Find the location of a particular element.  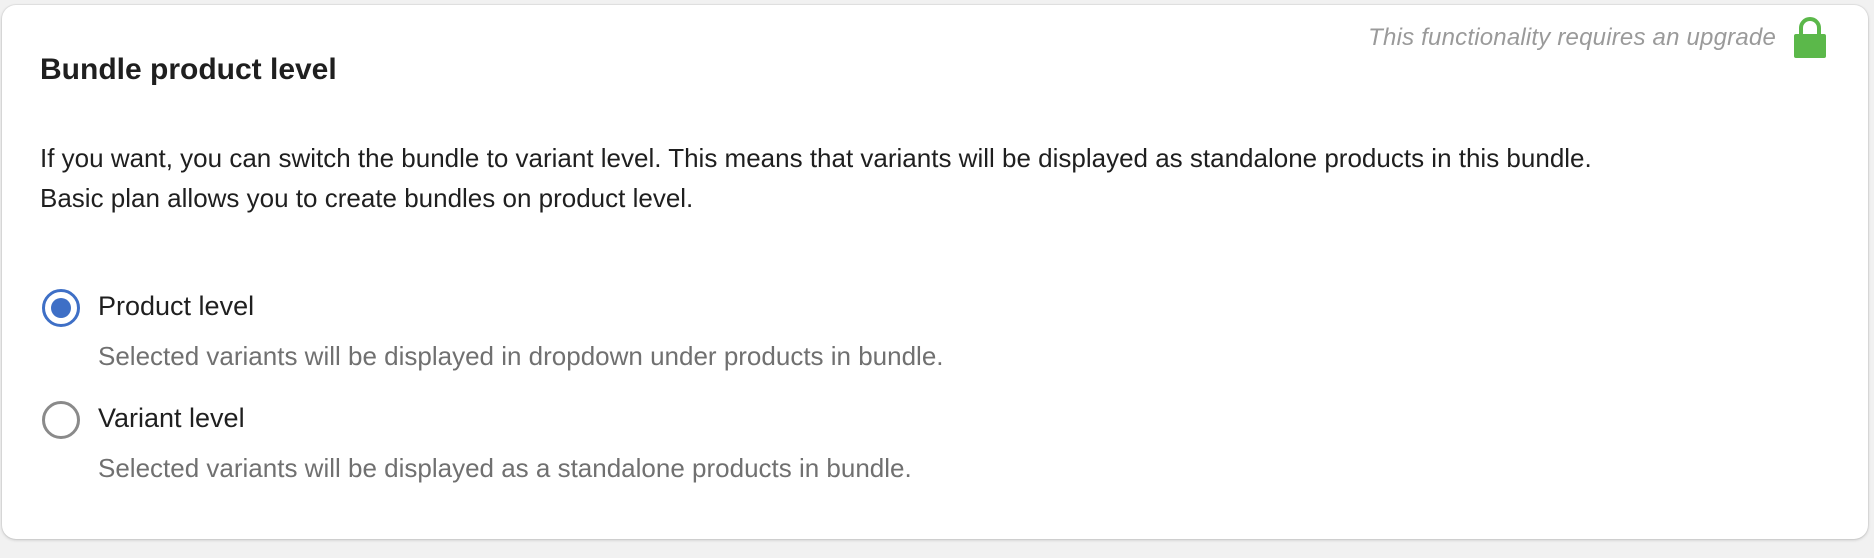

variant-level-radio is located at coordinates (61, 420).